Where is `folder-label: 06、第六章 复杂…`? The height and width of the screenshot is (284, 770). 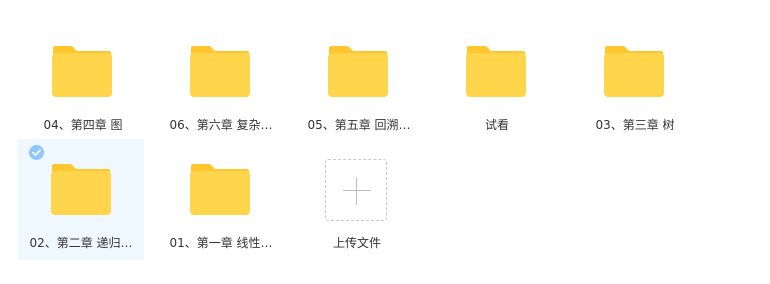 folder-label: 06、第六章 复杂… is located at coordinates (221, 125).